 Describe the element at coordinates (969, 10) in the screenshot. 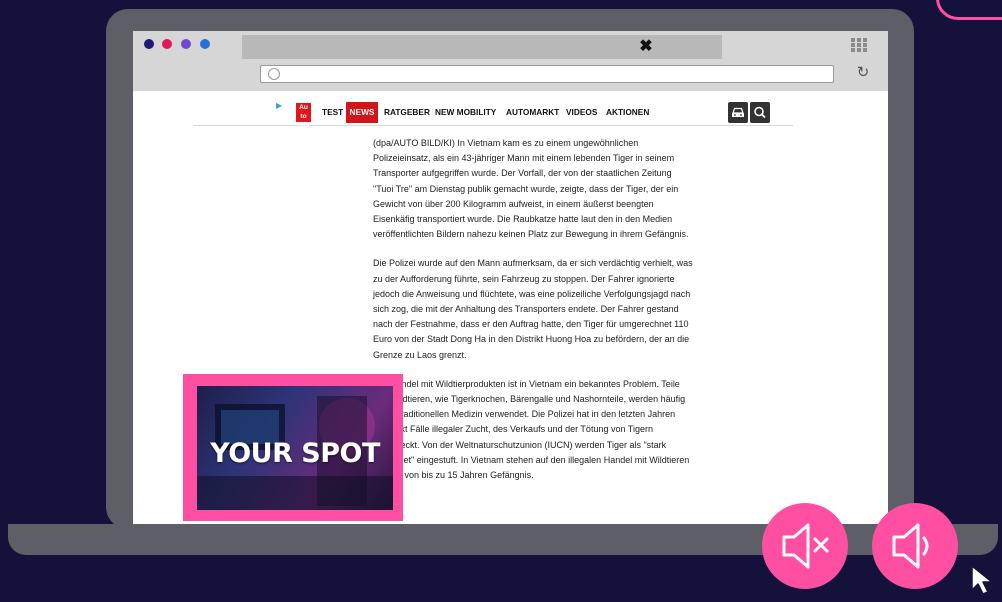

I see `decorative-pill` at that location.